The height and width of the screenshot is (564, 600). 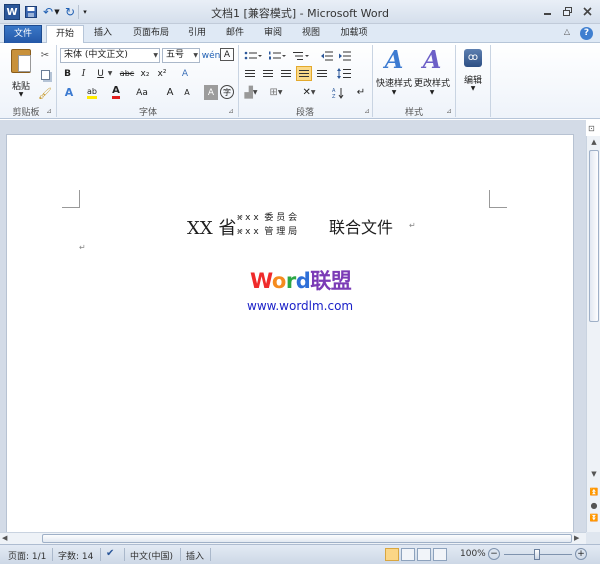 I want to click on clear-formatting-button: A, so click(x=185, y=73).